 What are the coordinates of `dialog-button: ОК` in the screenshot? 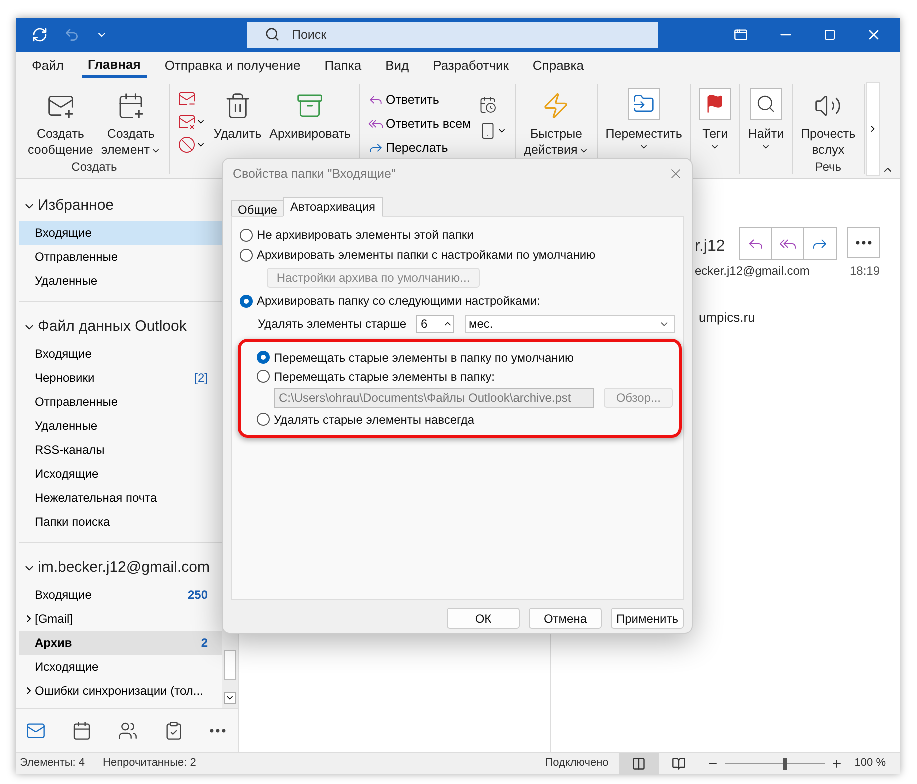 It's located at (483, 618).